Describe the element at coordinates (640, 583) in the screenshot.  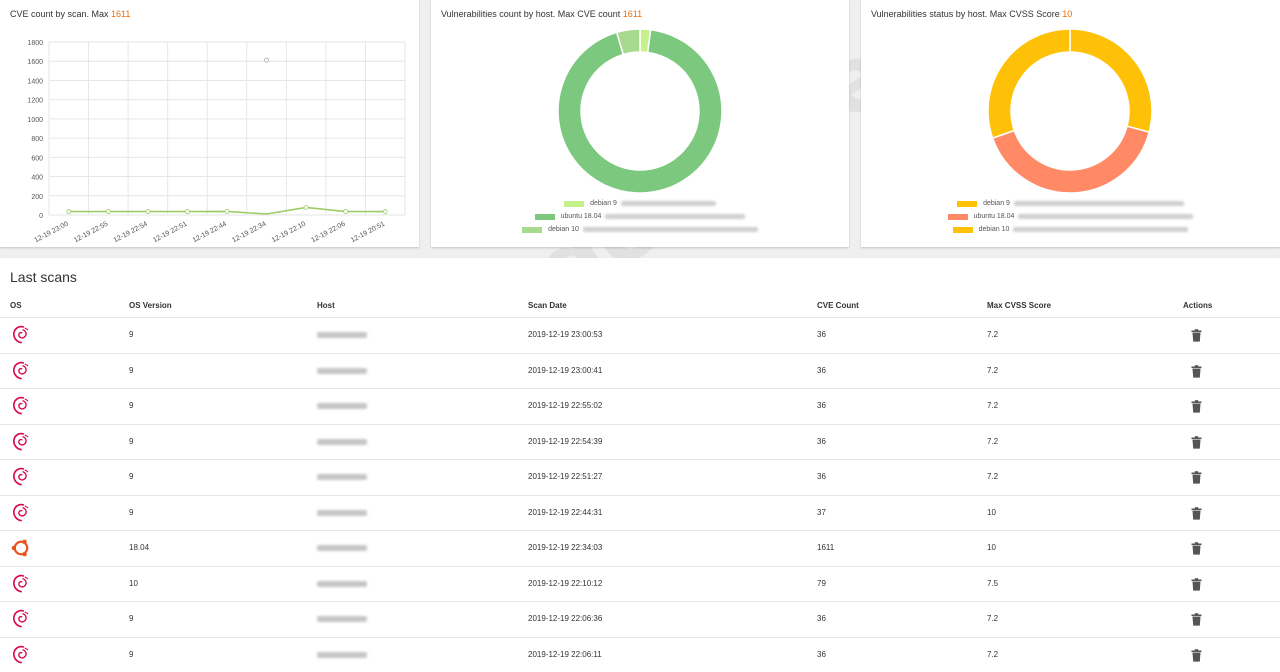
I see `table-row: 10 2019-12-19 22:10:12 79 7.5` at that location.